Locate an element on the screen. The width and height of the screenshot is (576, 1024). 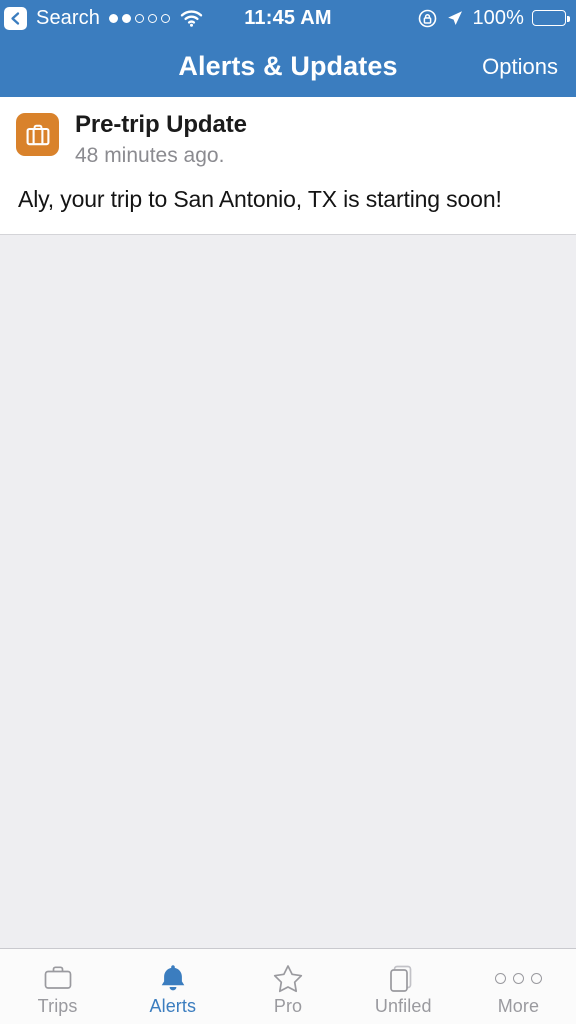
status-bar-left: Search is located at coordinates (103, 18).